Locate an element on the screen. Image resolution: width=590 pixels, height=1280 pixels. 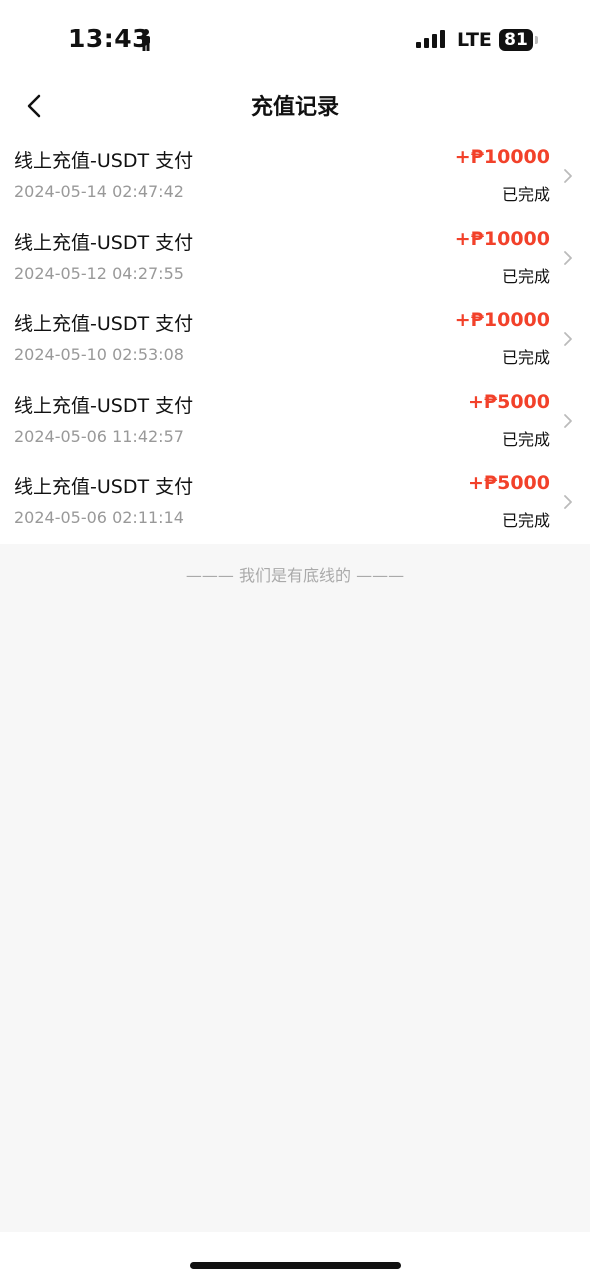
network-type: LTE is located at coordinates (474, 40).